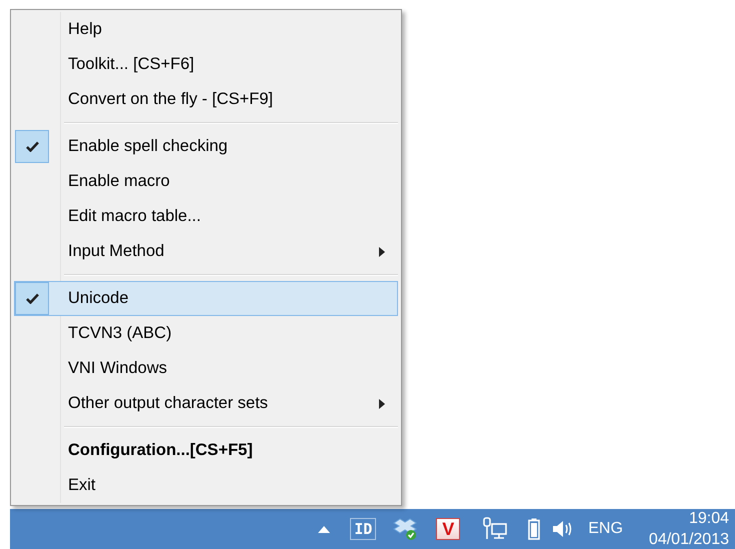 This screenshot has width=735, height=549. I want to click on menu-item: Toolkit... [CS+F6], so click(206, 64).